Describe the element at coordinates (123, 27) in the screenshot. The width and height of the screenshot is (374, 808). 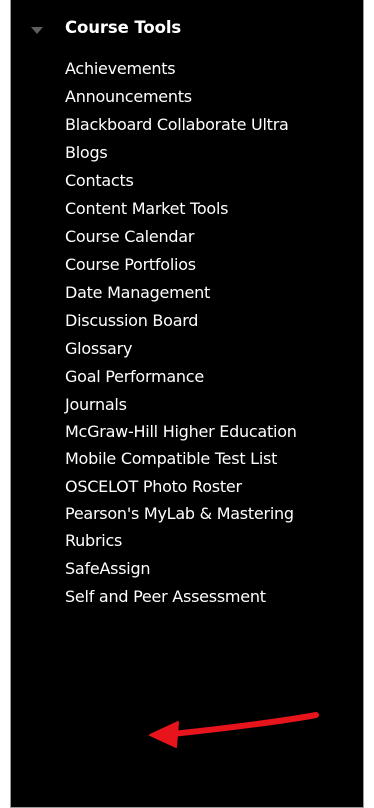
I see `section-title: Course Tools` at that location.